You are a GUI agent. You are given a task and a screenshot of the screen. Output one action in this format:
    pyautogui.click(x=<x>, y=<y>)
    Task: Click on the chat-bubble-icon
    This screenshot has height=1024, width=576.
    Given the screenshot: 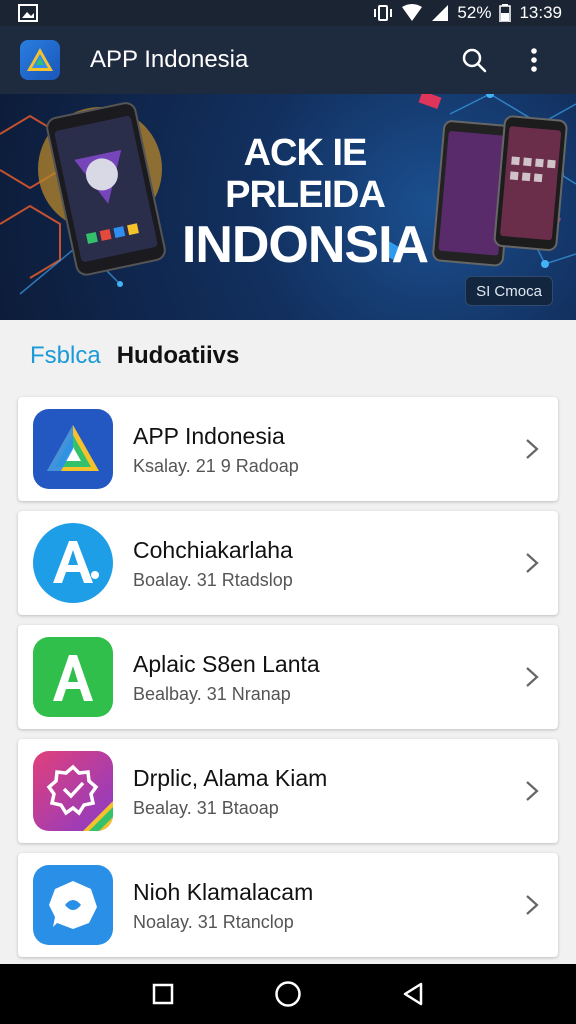 What is the action you would take?
    pyautogui.click(x=73, y=905)
    